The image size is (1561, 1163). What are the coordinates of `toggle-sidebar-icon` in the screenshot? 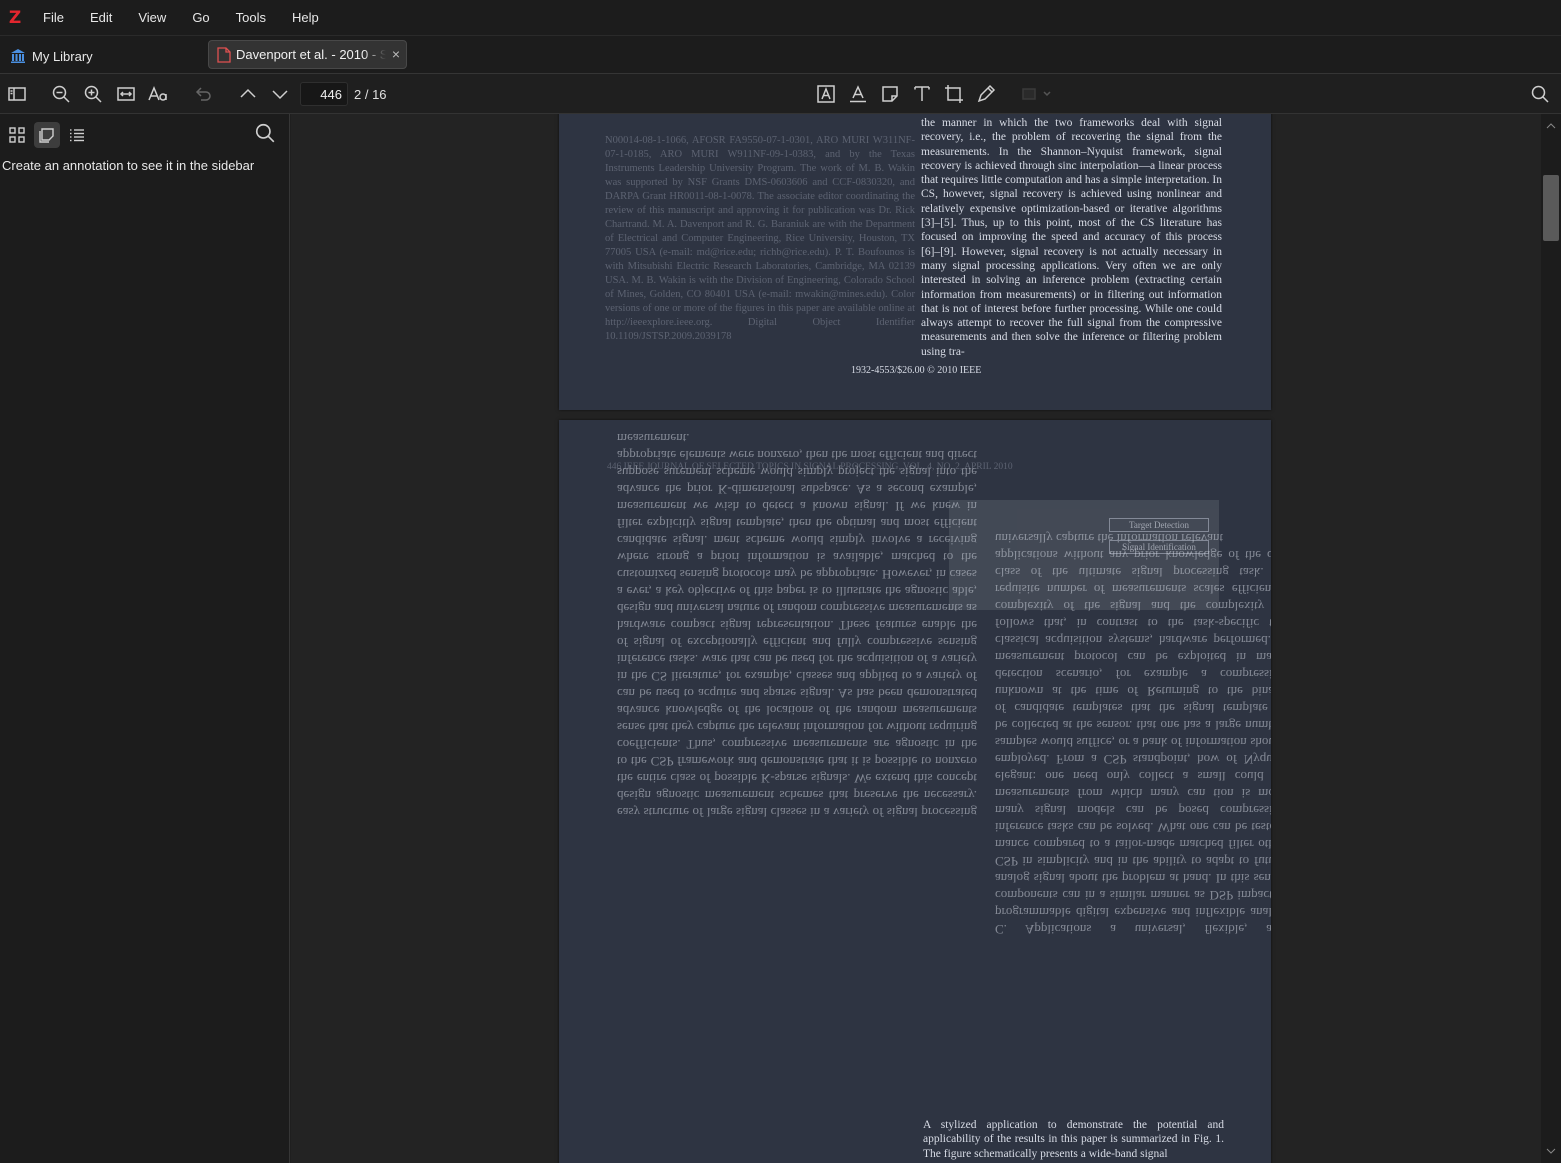 It's located at (17, 94).